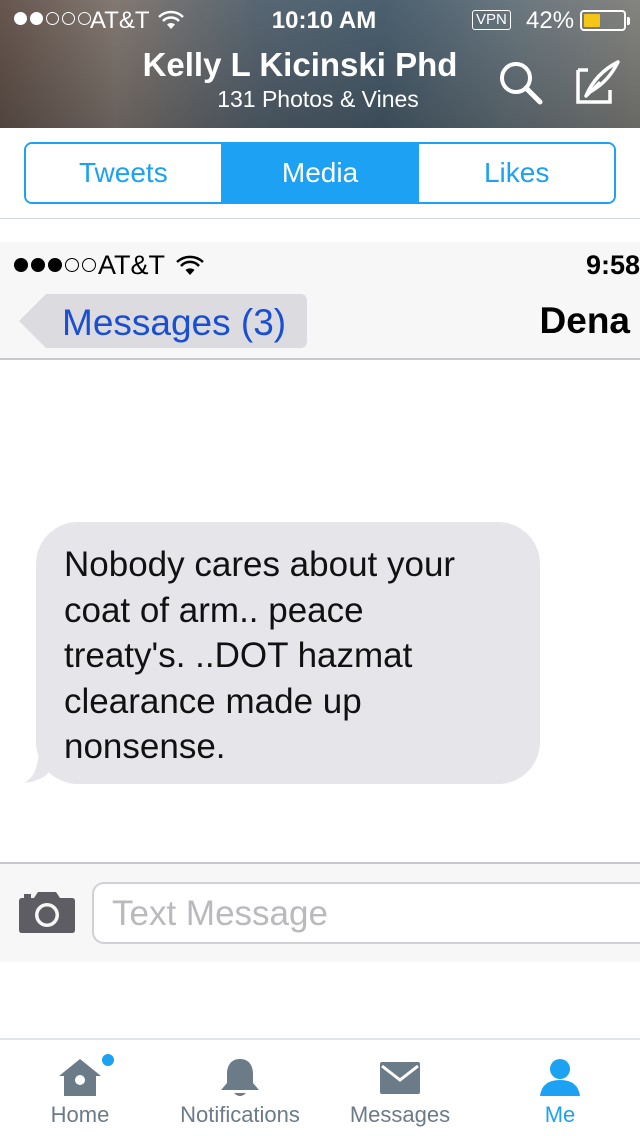 The image size is (640, 1136). What do you see at coordinates (174, 322) in the screenshot?
I see `embedded-back-label: Messages (3)` at bounding box center [174, 322].